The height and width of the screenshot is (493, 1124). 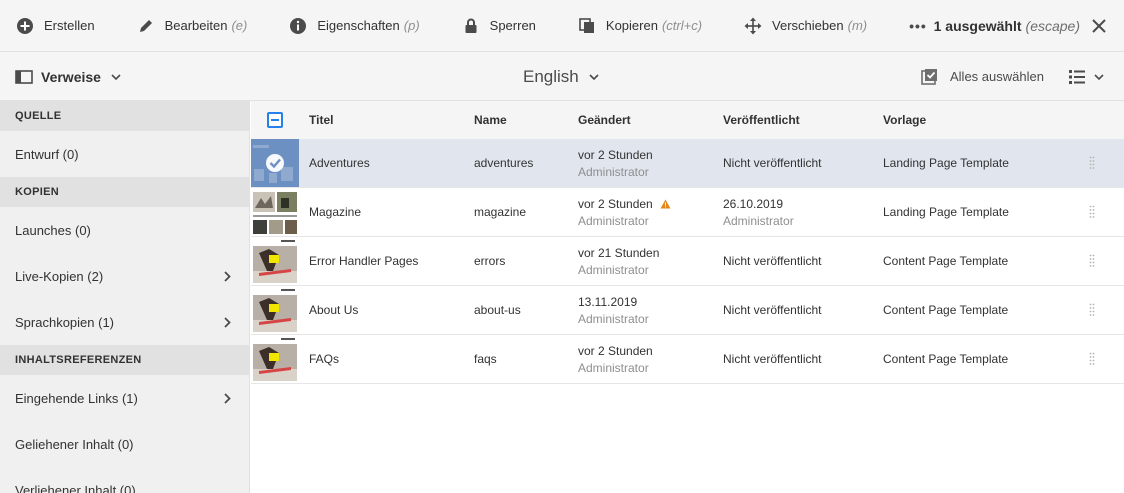 I want to click on row-title: FAQs, so click(x=324, y=359).